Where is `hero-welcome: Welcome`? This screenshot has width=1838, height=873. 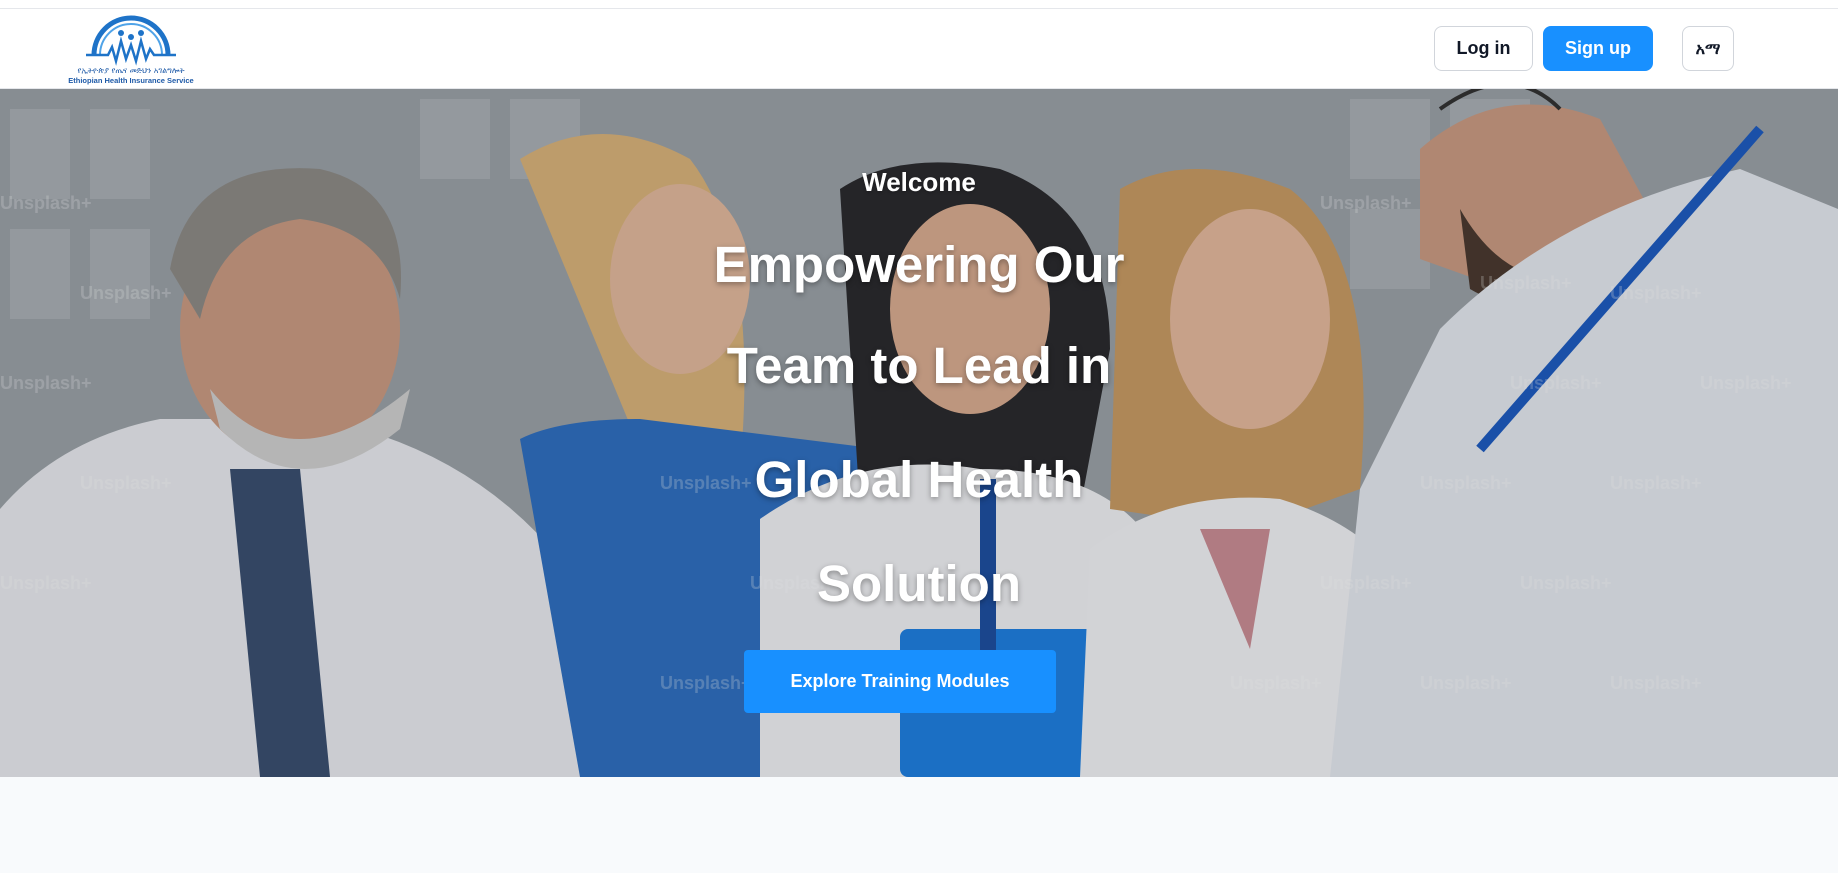 hero-welcome: Welcome is located at coordinates (919, 182).